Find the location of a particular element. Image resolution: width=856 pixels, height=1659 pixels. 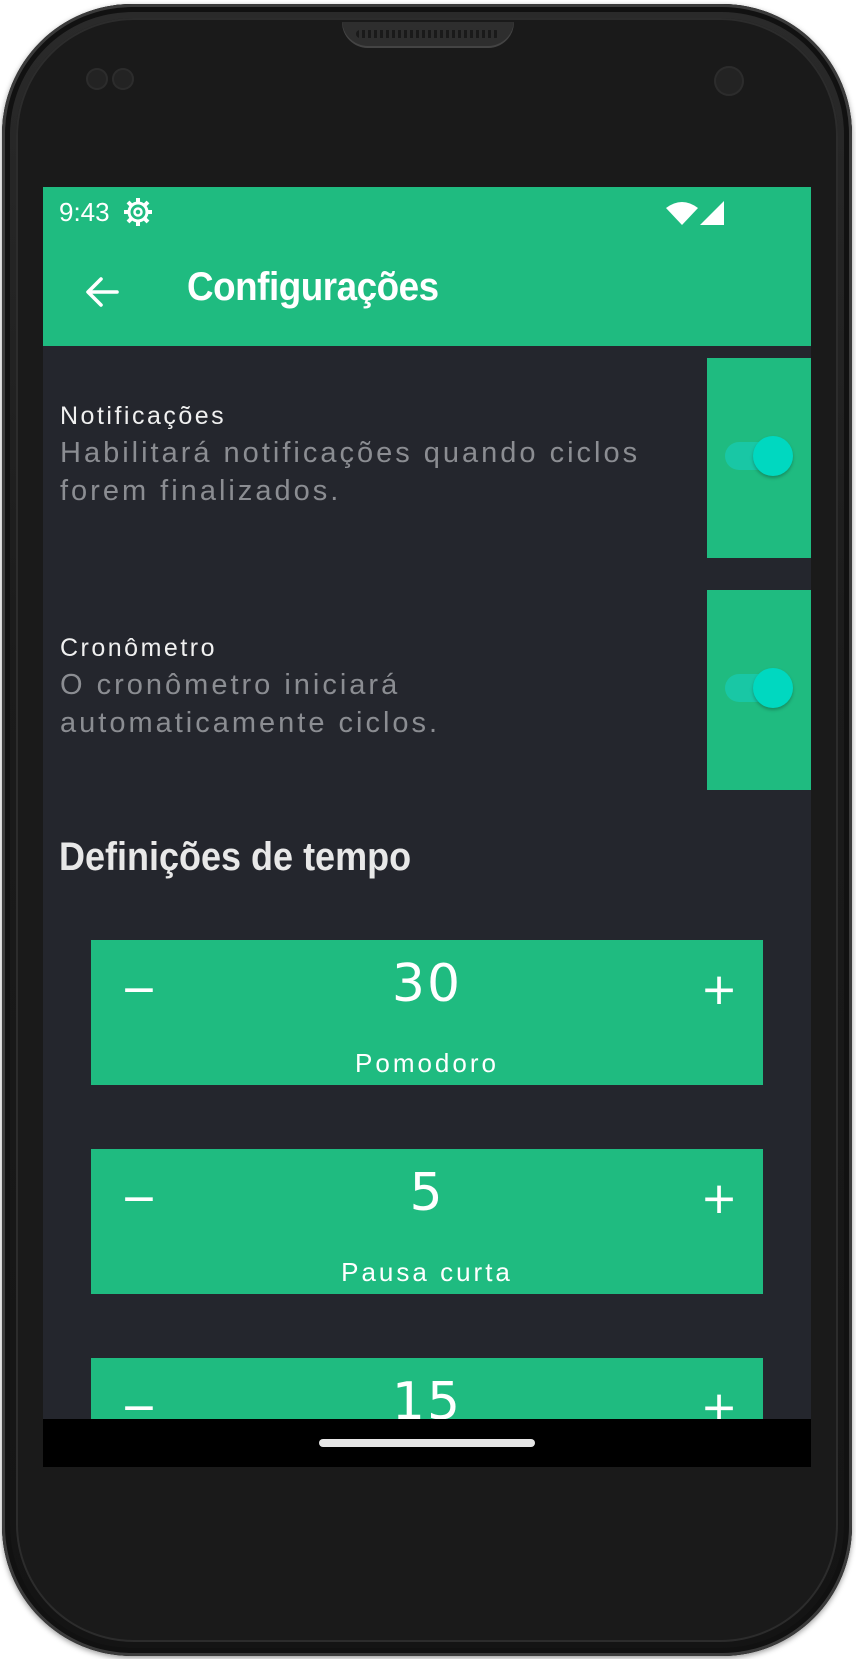

stopwatch-toggle is located at coordinates (759, 690).